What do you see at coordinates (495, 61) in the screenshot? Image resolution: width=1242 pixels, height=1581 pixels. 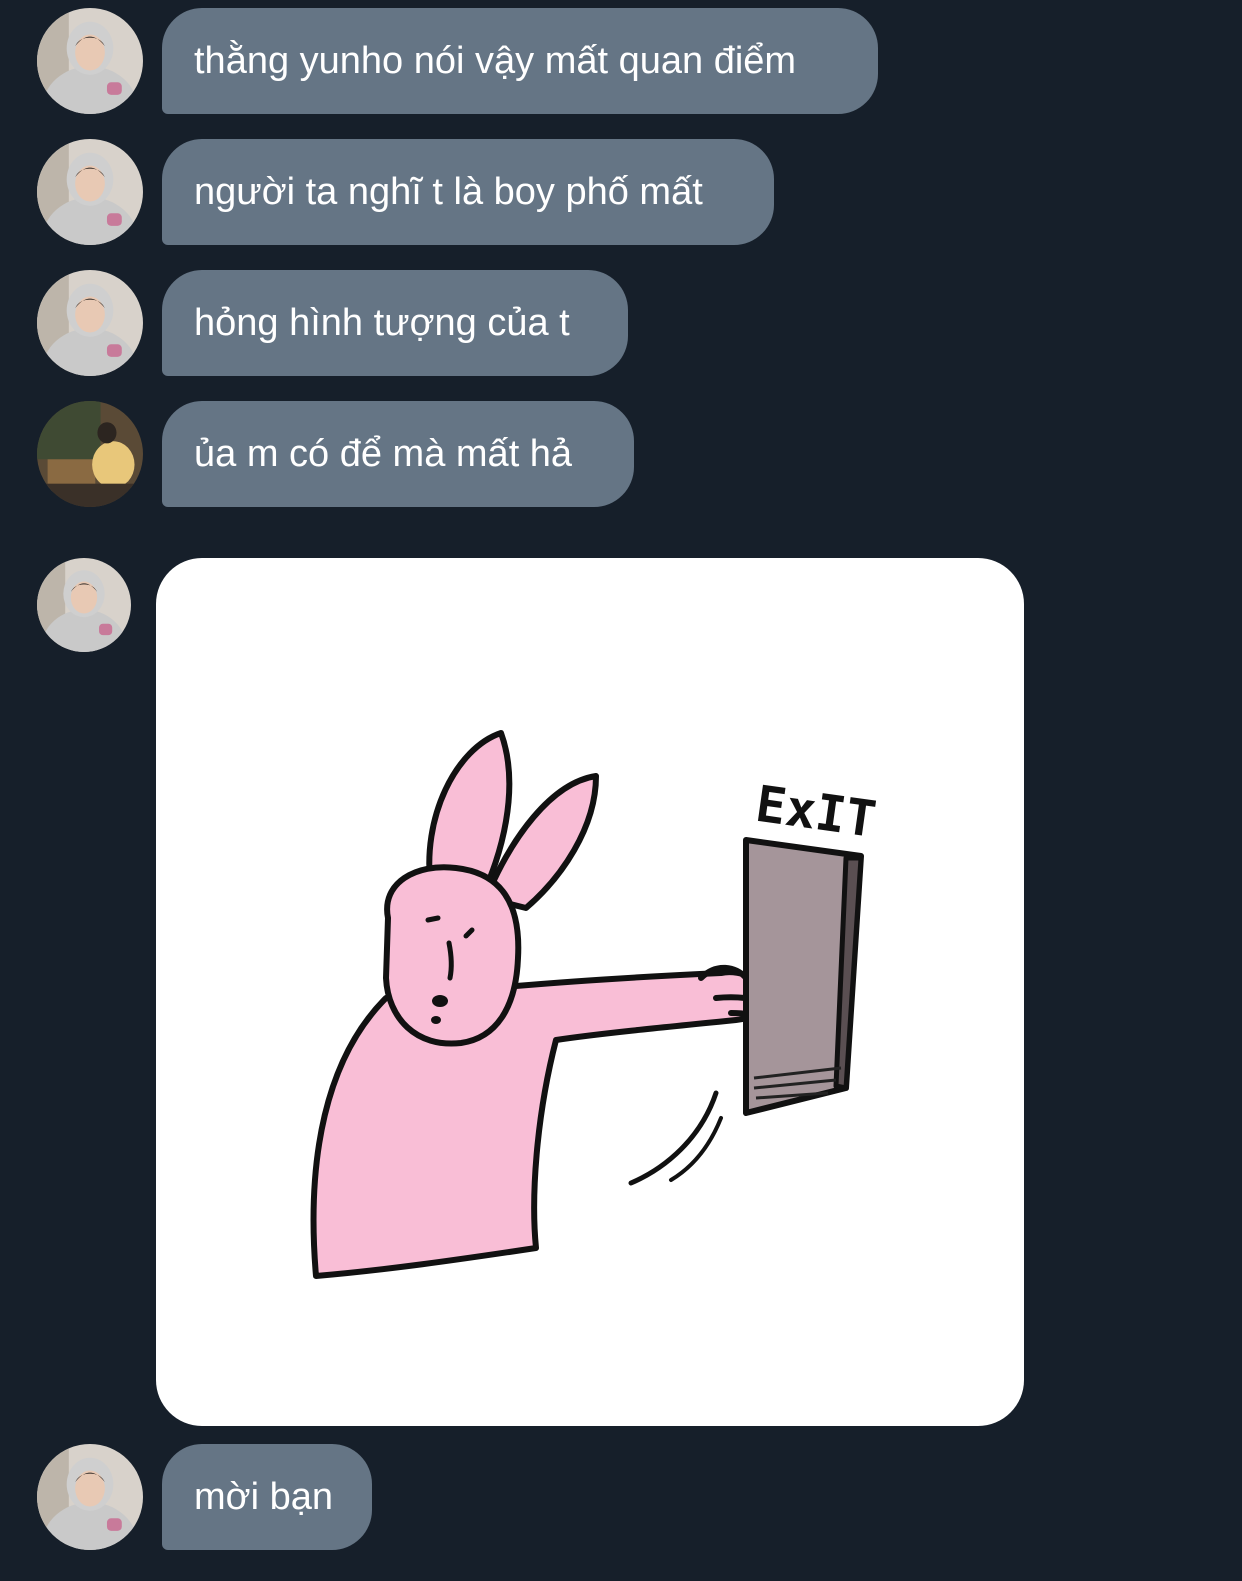 I see `message-text: thằng yunho nói vậy mất quan điểm` at bounding box center [495, 61].